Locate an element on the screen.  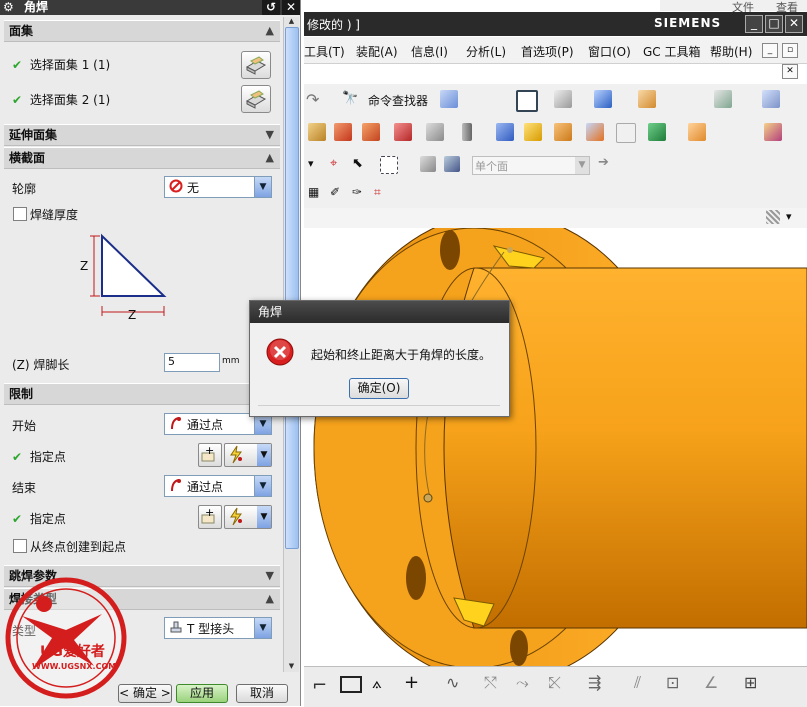
snap-curve-icon: ✐ is located at coordinates (335, 192).